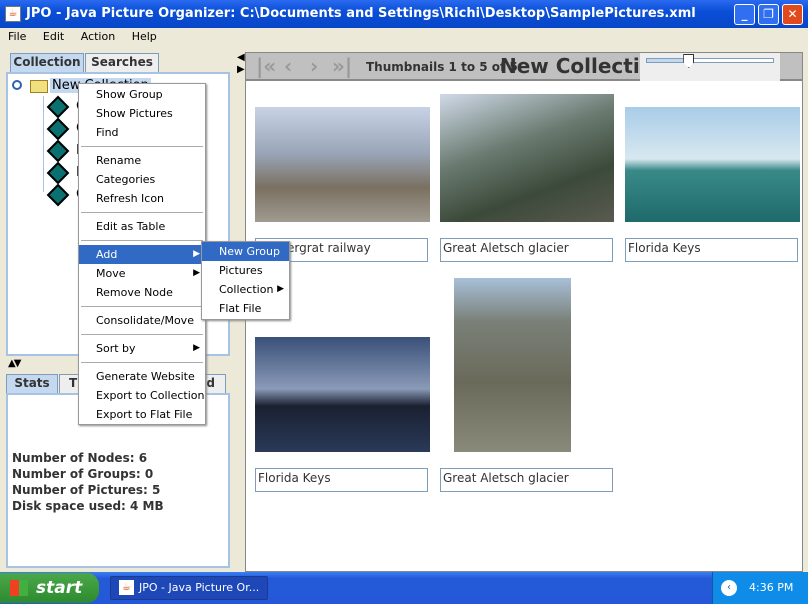 The width and height of the screenshot is (808, 604). What do you see at coordinates (710, 67) in the screenshot?
I see `zoom-slider` at bounding box center [710, 67].